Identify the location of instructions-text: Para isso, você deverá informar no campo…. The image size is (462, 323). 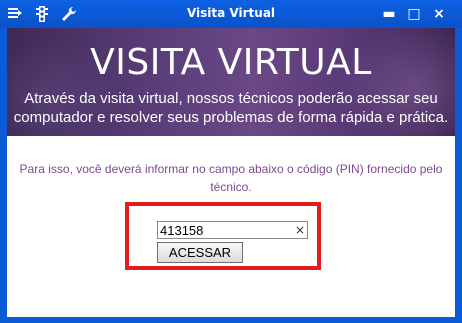
(231, 178).